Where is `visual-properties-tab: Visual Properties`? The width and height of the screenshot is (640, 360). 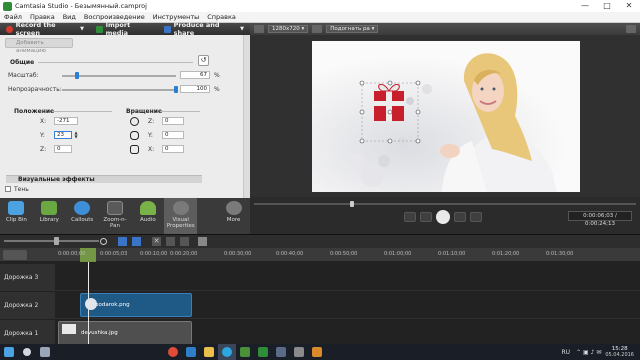 visual-properties-tab: Visual Properties is located at coordinates (181, 216).